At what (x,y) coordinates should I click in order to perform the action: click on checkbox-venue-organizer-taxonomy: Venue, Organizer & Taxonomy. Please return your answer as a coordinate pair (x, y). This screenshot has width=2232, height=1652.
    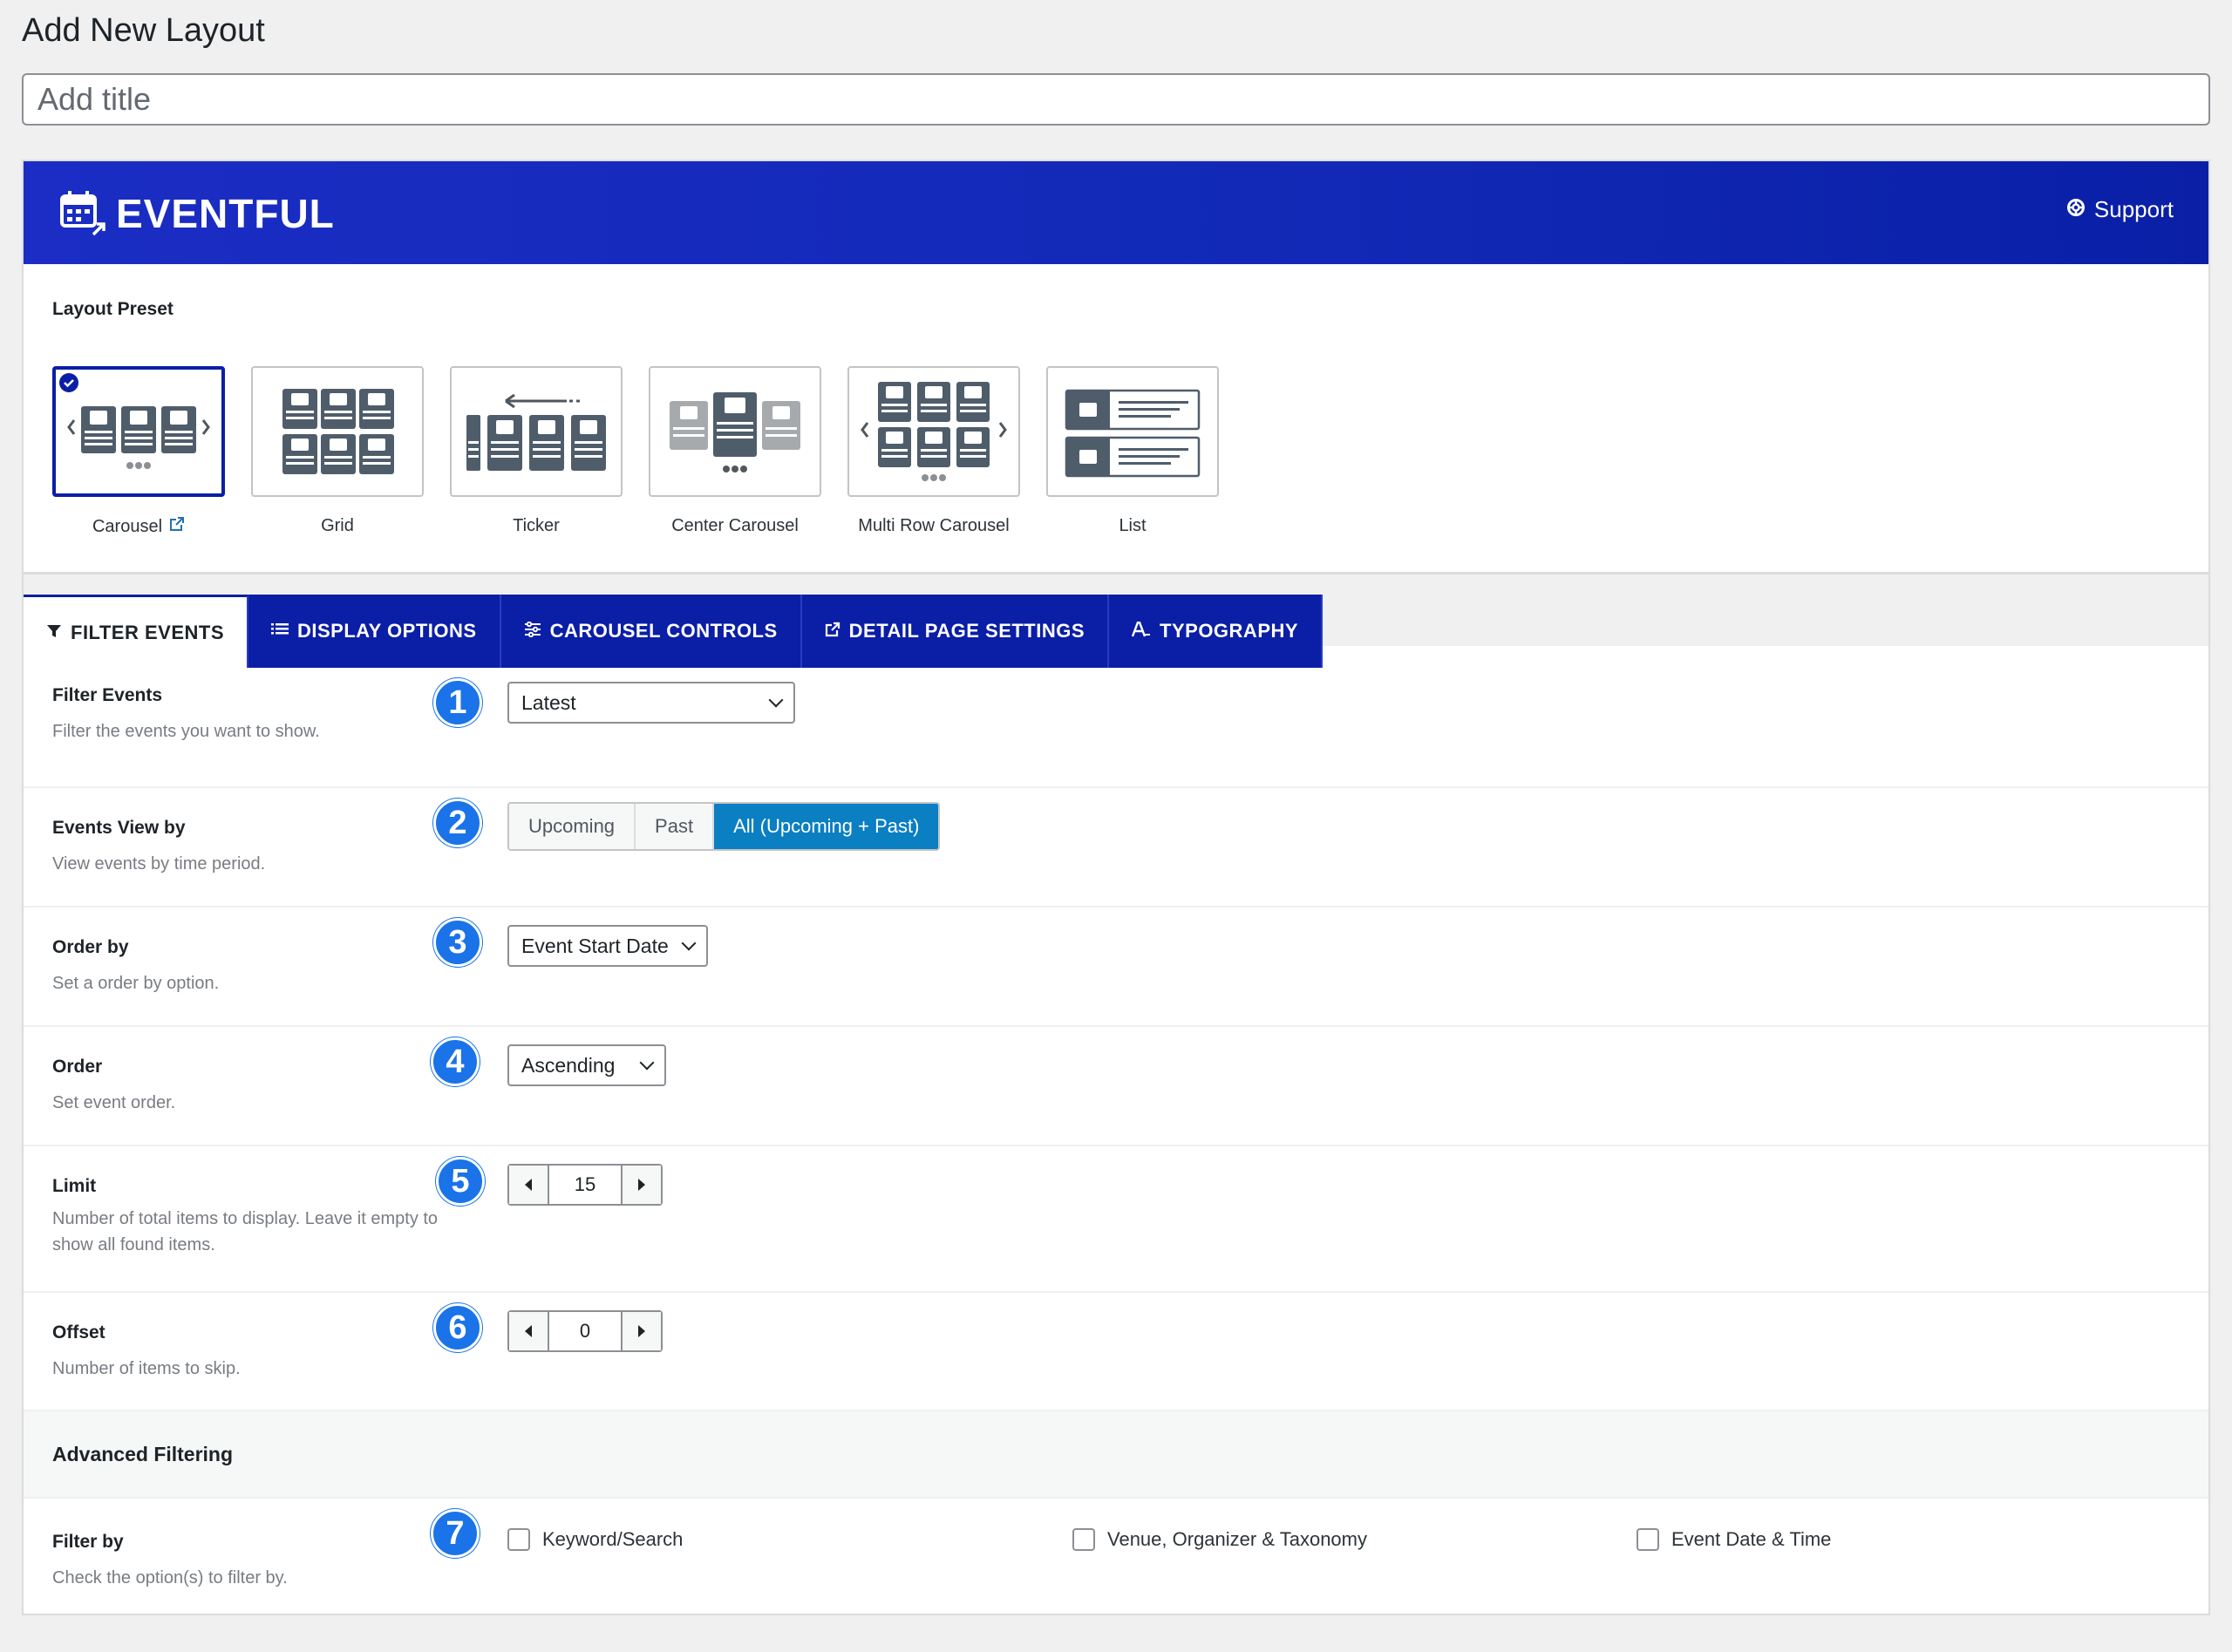
    Looking at the image, I should click on (1219, 1539).